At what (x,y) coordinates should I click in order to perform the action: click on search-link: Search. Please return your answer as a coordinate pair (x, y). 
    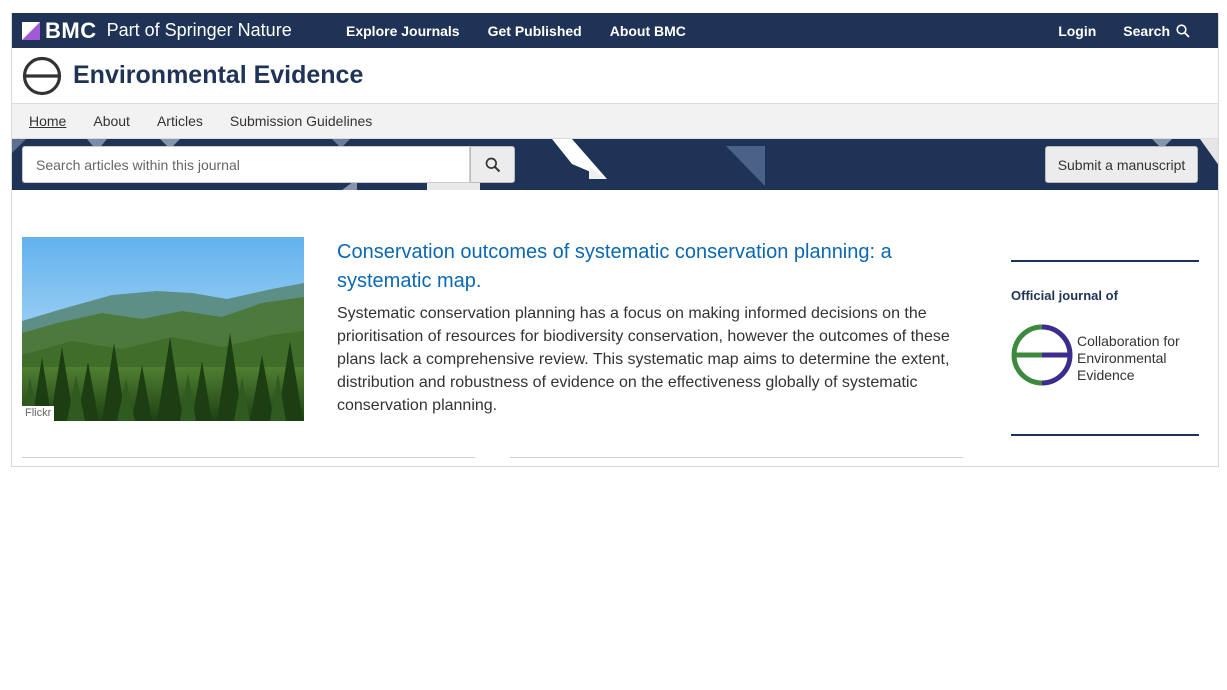
    Looking at the image, I should click on (1156, 31).